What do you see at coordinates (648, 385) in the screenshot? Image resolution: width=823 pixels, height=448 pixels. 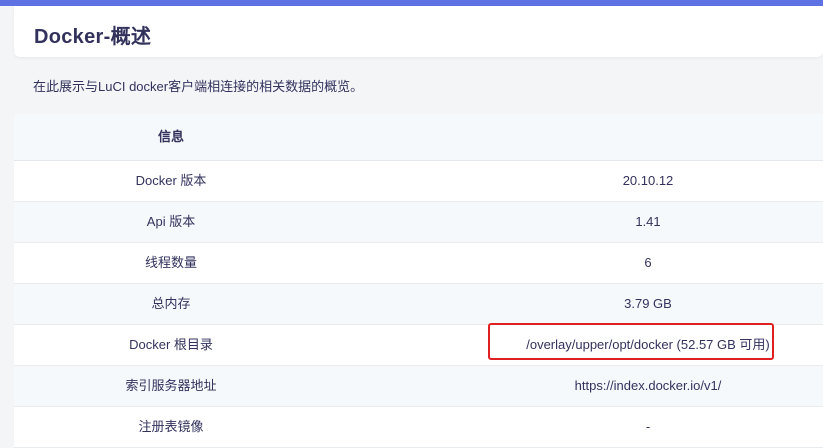 I see `row-value: https://index.docker.io/v1/` at bounding box center [648, 385].